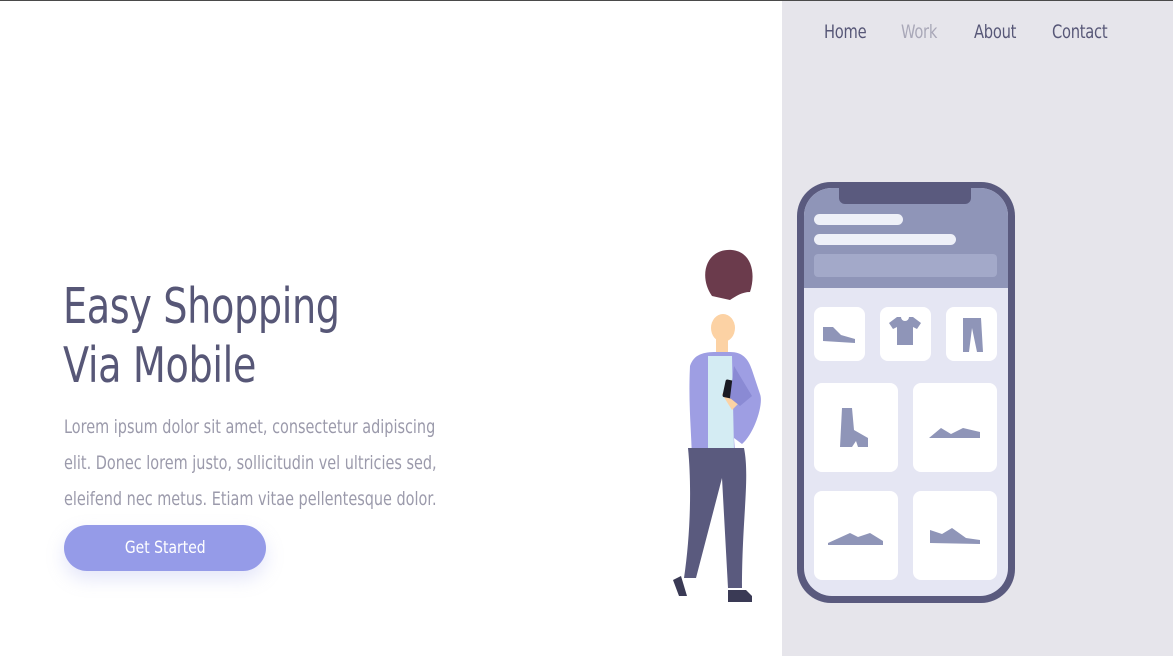 The height and width of the screenshot is (656, 1173). What do you see at coordinates (995, 32) in the screenshot?
I see `nav-about: About` at bounding box center [995, 32].